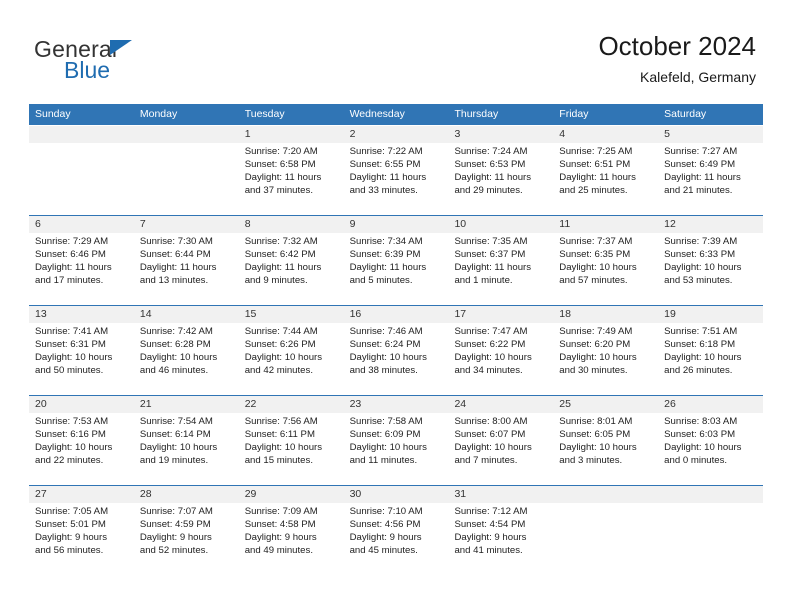 The height and width of the screenshot is (612, 792). I want to click on day-number: 28, so click(186, 494).